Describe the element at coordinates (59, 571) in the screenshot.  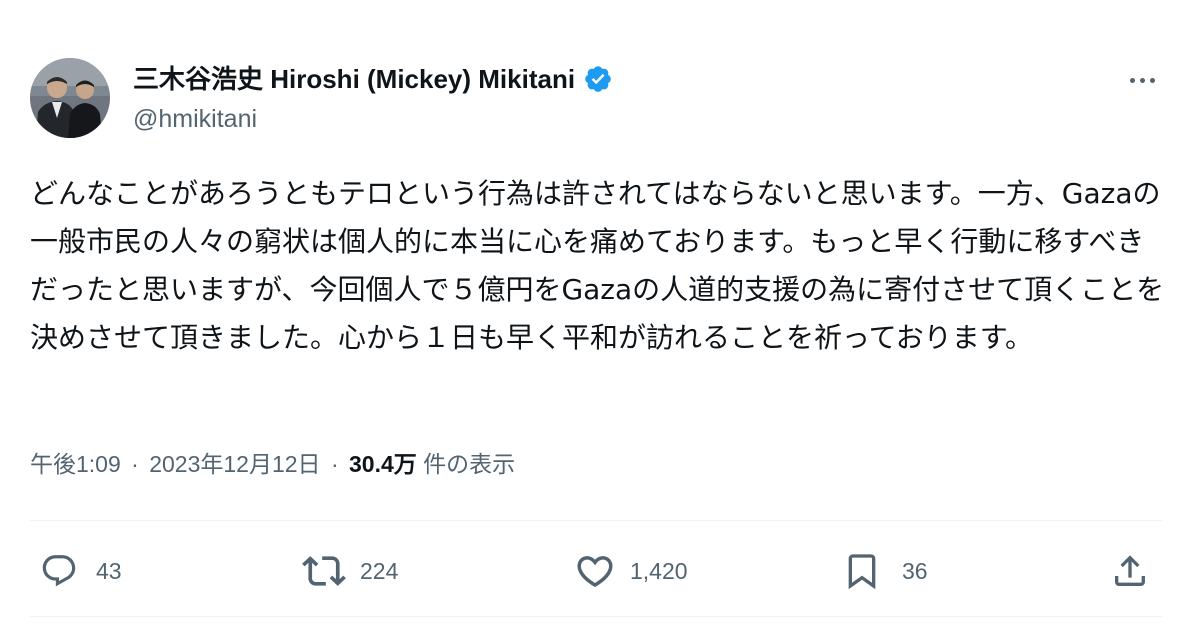
I see `reply-icon` at that location.